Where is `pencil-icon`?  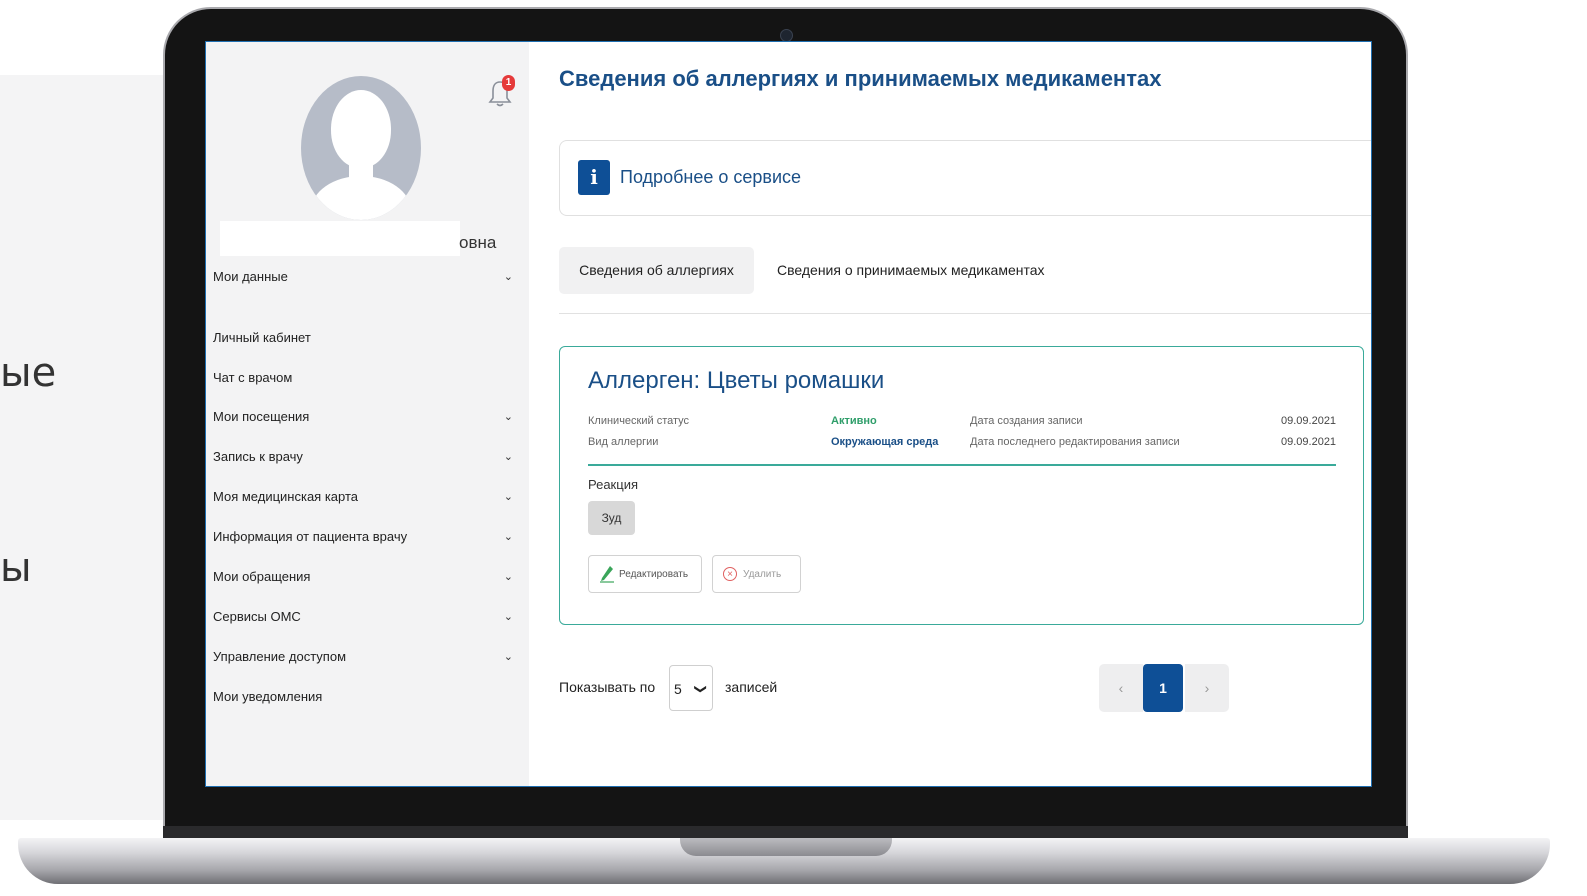 pencil-icon is located at coordinates (607, 574).